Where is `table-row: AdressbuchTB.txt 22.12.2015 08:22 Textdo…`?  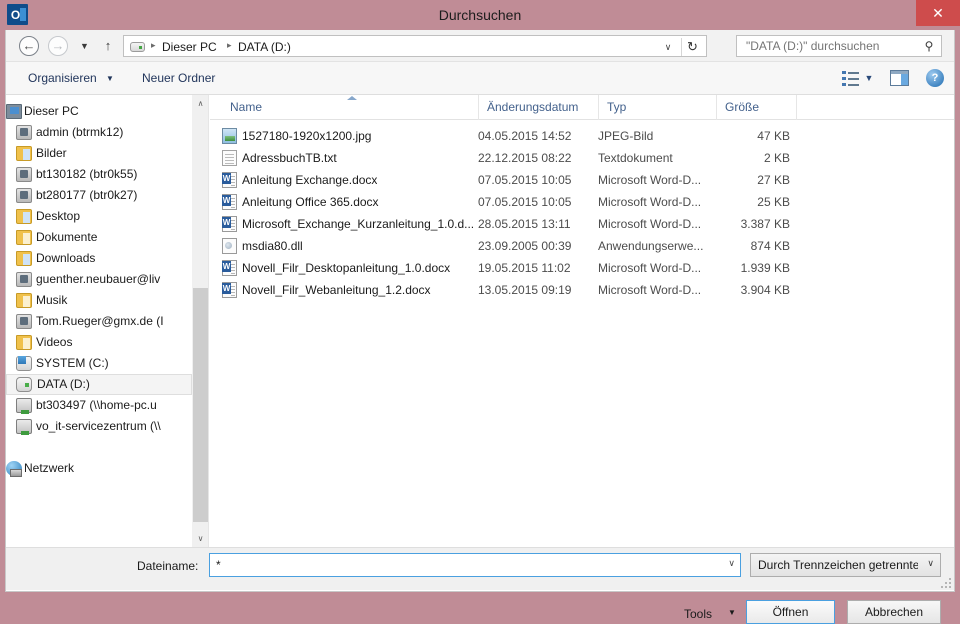
table-row: AdressbuchTB.txt 22.12.2015 08:22 Textdo… is located at coordinates (582, 158).